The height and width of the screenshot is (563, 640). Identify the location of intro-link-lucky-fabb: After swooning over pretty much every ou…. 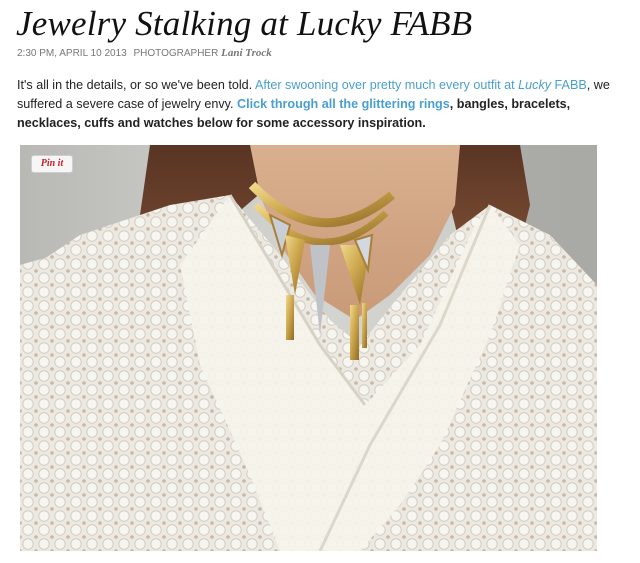
(421, 85).